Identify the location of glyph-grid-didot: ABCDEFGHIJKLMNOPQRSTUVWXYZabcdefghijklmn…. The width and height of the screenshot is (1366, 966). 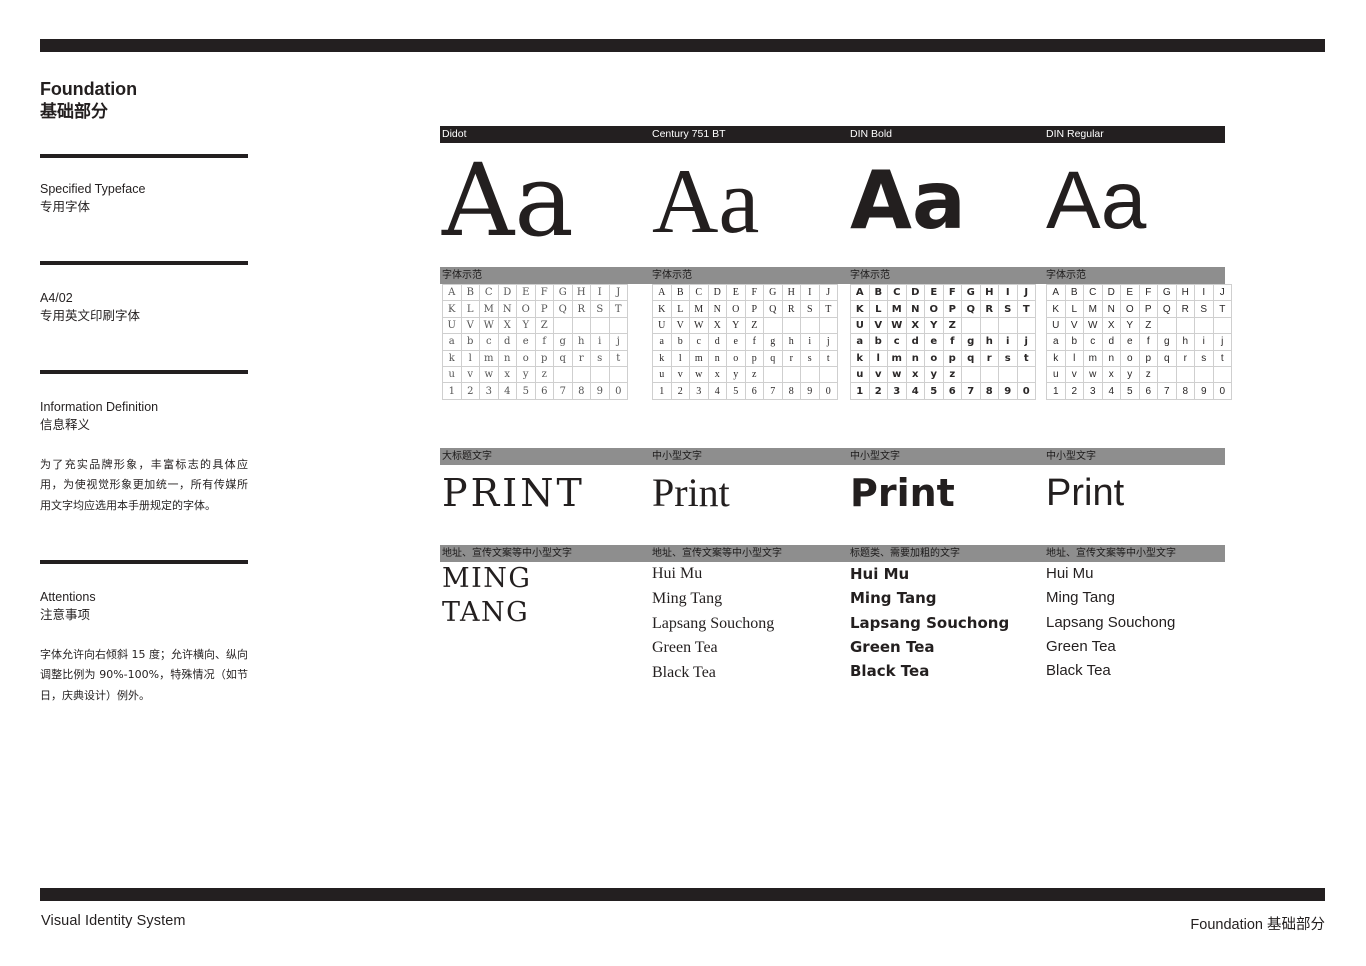
(535, 341).